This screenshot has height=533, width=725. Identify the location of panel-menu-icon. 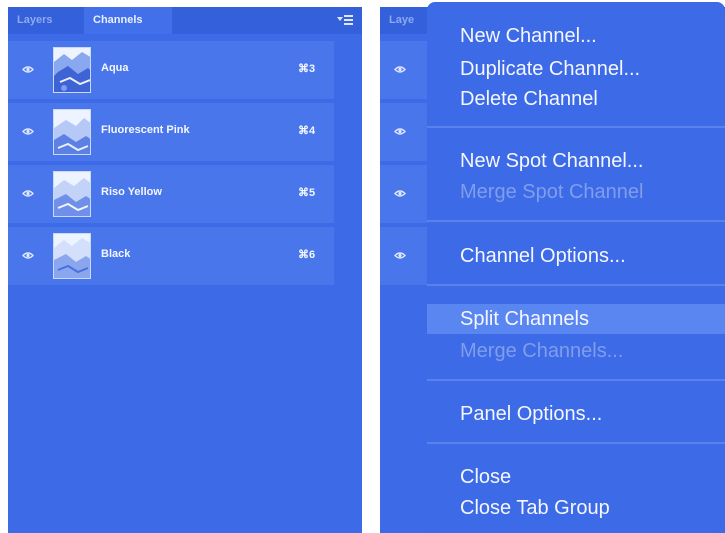
(345, 20).